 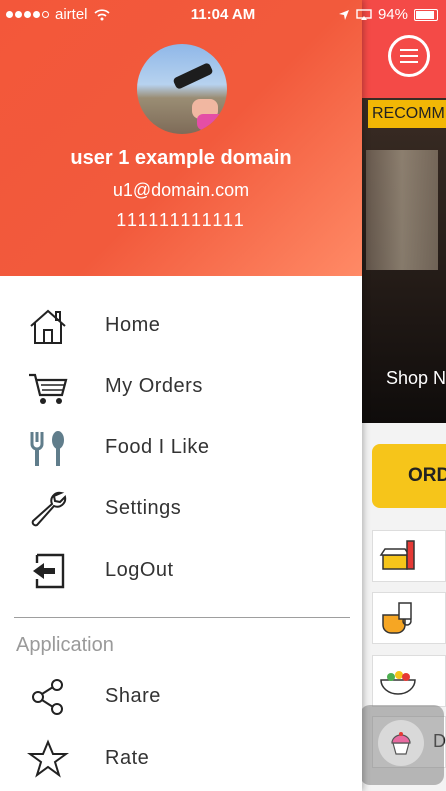 What do you see at coordinates (398, 683) in the screenshot?
I see `salad-bowl-icon` at bounding box center [398, 683].